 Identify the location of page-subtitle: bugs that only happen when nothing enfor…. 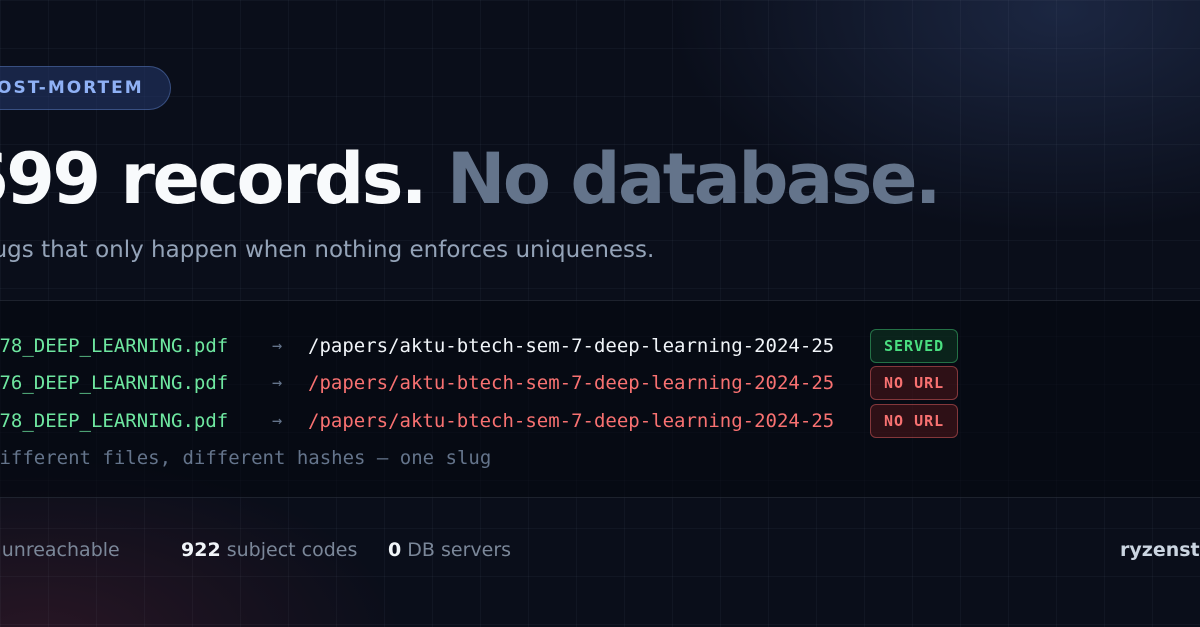
(327, 250).